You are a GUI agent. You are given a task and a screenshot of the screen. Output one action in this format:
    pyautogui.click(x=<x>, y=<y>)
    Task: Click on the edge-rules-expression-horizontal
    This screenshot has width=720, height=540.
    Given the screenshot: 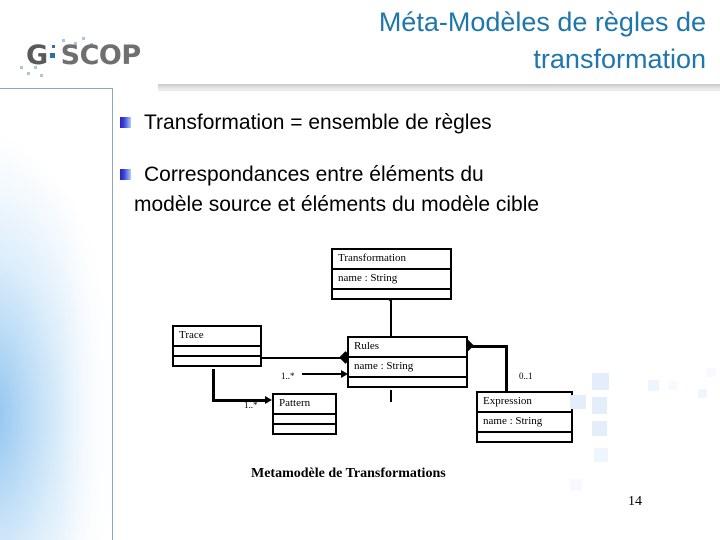 What is the action you would take?
    pyautogui.click(x=488, y=346)
    